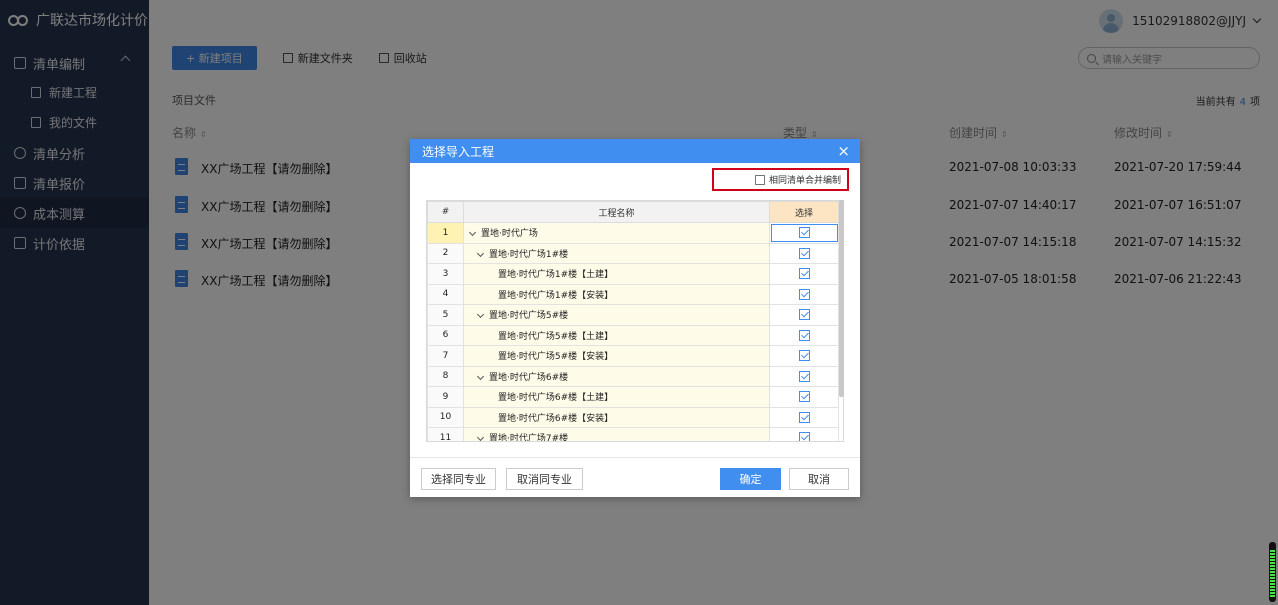  I want to click on row-number: 10, so click(445, 417).